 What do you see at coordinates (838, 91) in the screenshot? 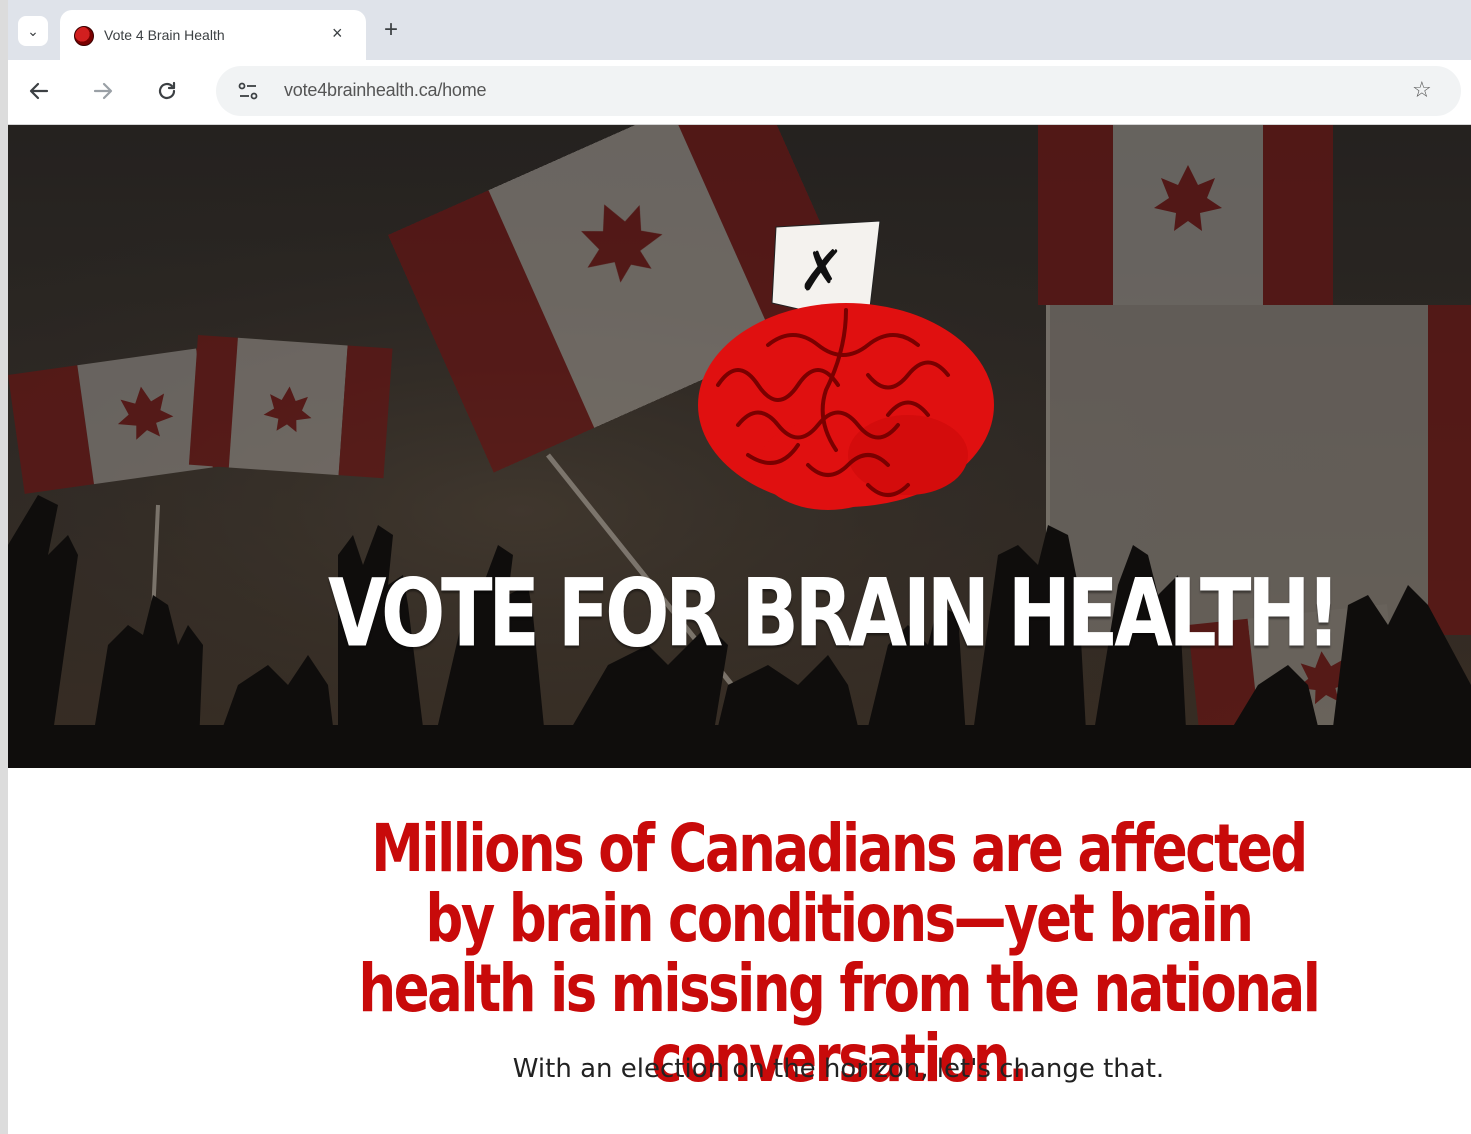
I see `address-bar: vote4brainhealth.ca/home ☆` at bounding box center [838, 91].